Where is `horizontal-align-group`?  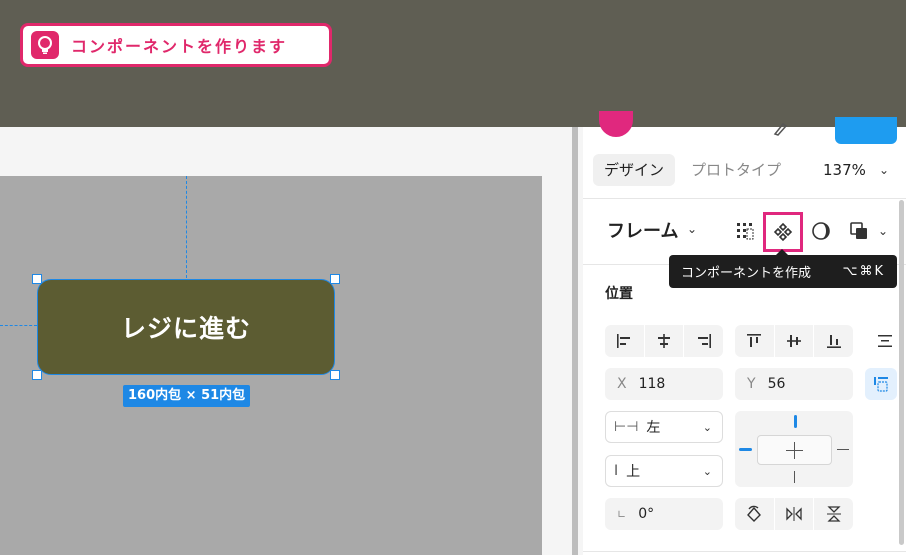 horizontal-align-group is located at coordinates (664, 341).